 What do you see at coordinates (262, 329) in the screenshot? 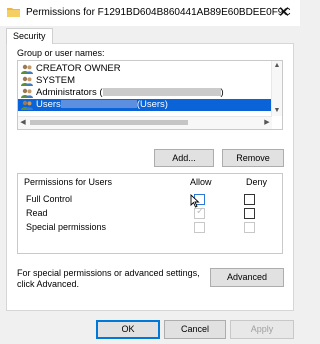
I see `apply-button: Apply` at bounding box center [262, 329].